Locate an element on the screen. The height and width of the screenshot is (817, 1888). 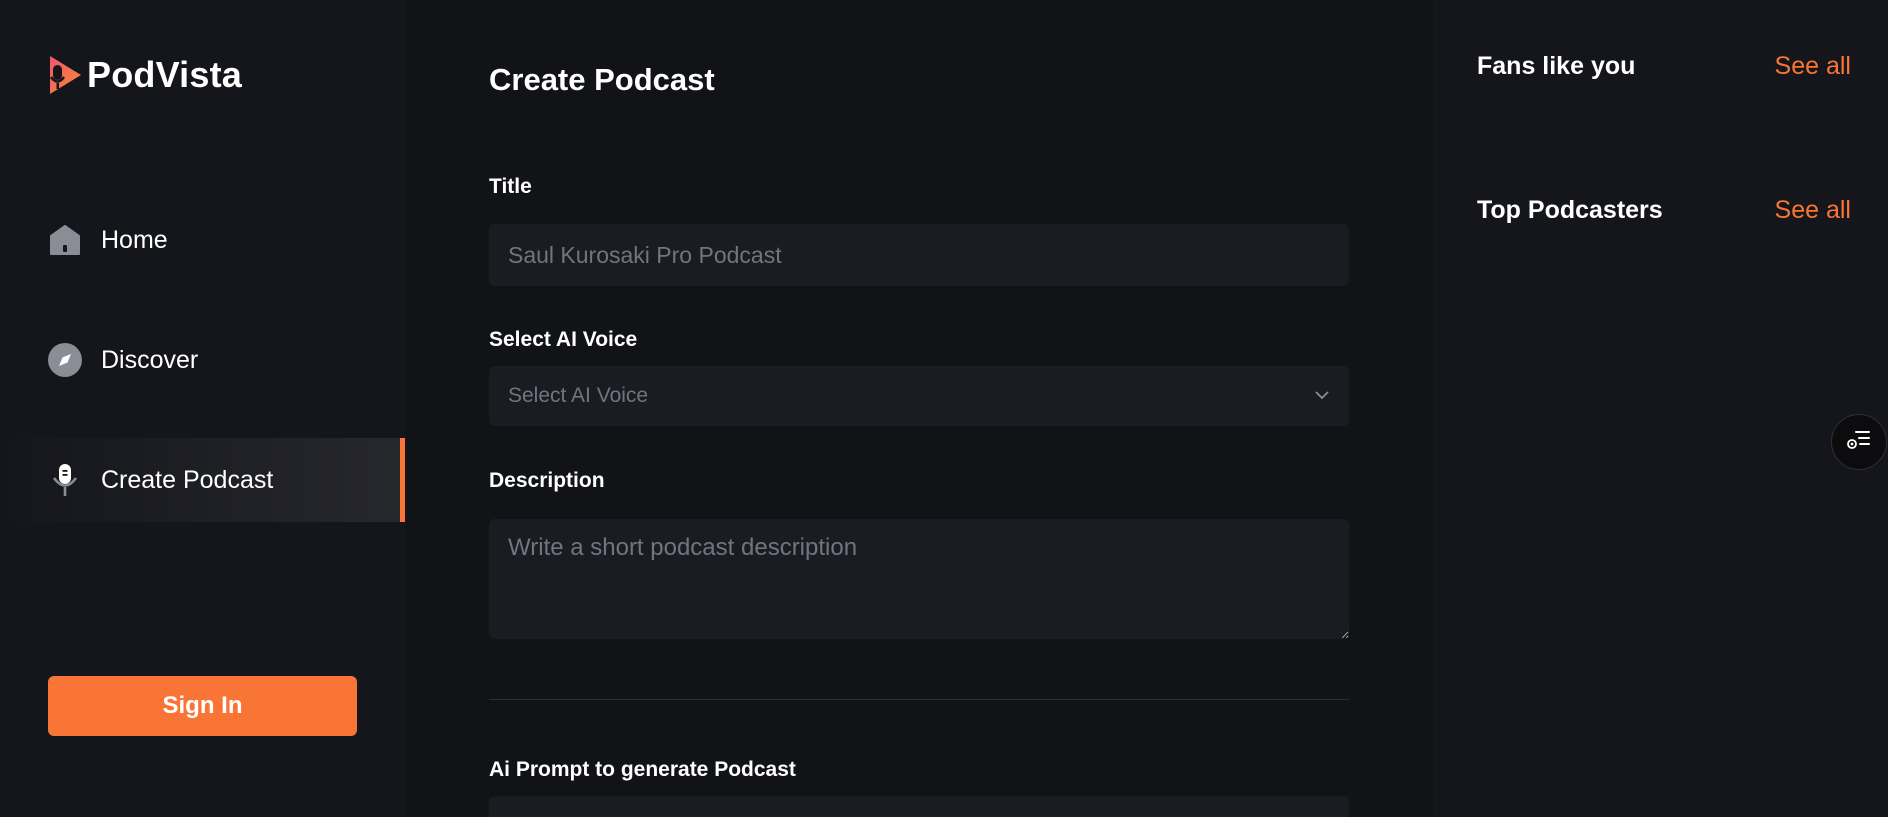
compass-icon is located at coordinates (65, 360).